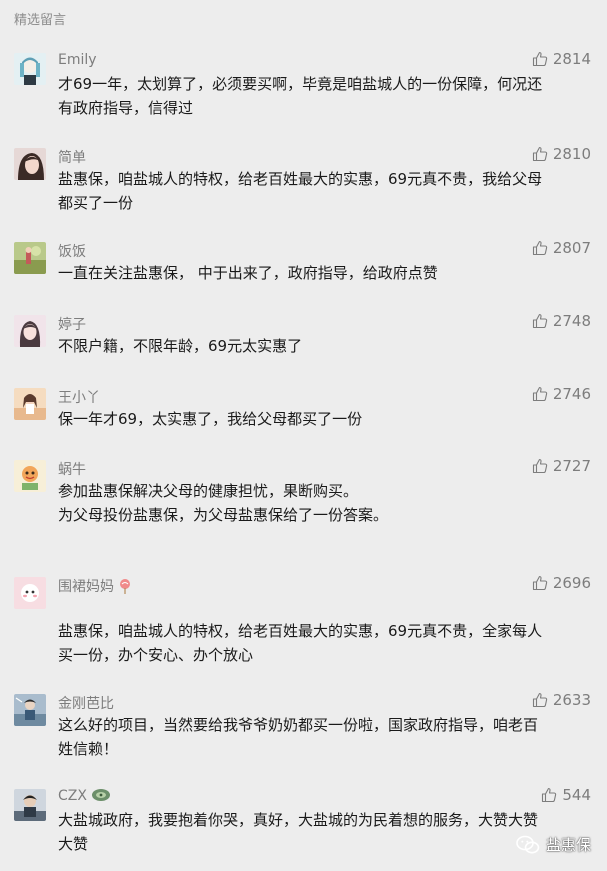  I want to click on comment-line: 这么好的项目，当然要给我爷爷奶奶都买一份啦，国家政府指导，咱老百, so click(298, 725).